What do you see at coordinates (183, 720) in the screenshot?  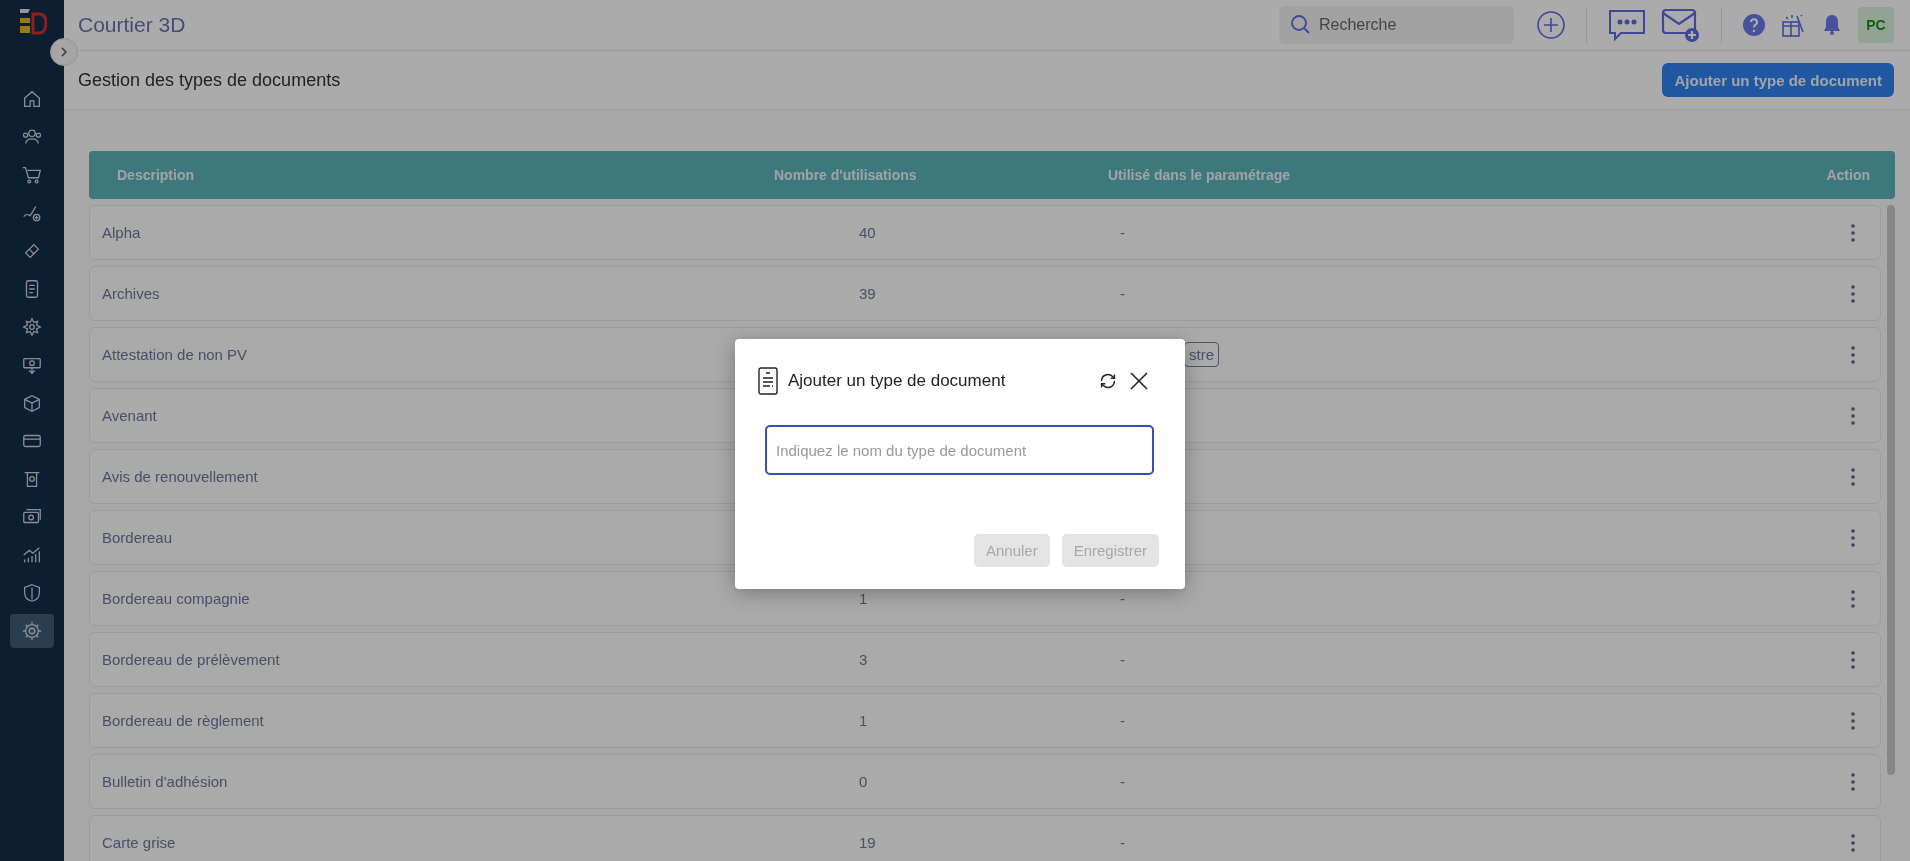 I see `table-cell-text: Bordereau de règlement` at bounding box center [183, 720].